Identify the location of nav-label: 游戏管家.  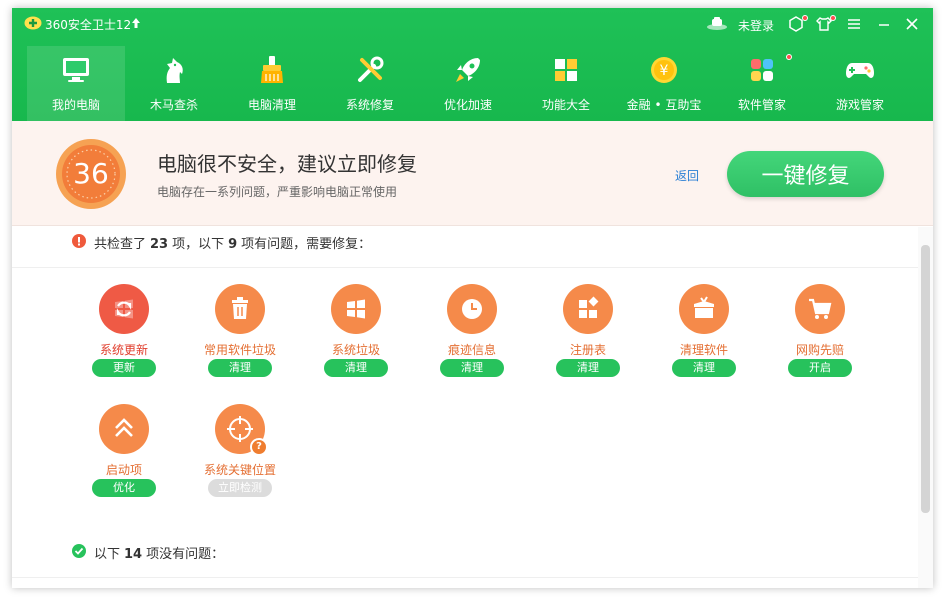
(859, 105).